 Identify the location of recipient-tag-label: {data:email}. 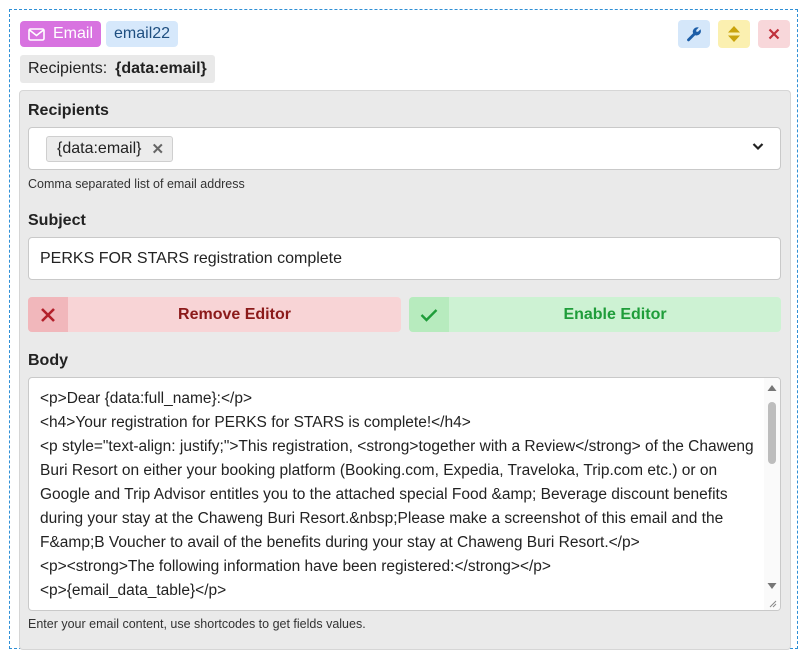
(99, 148).